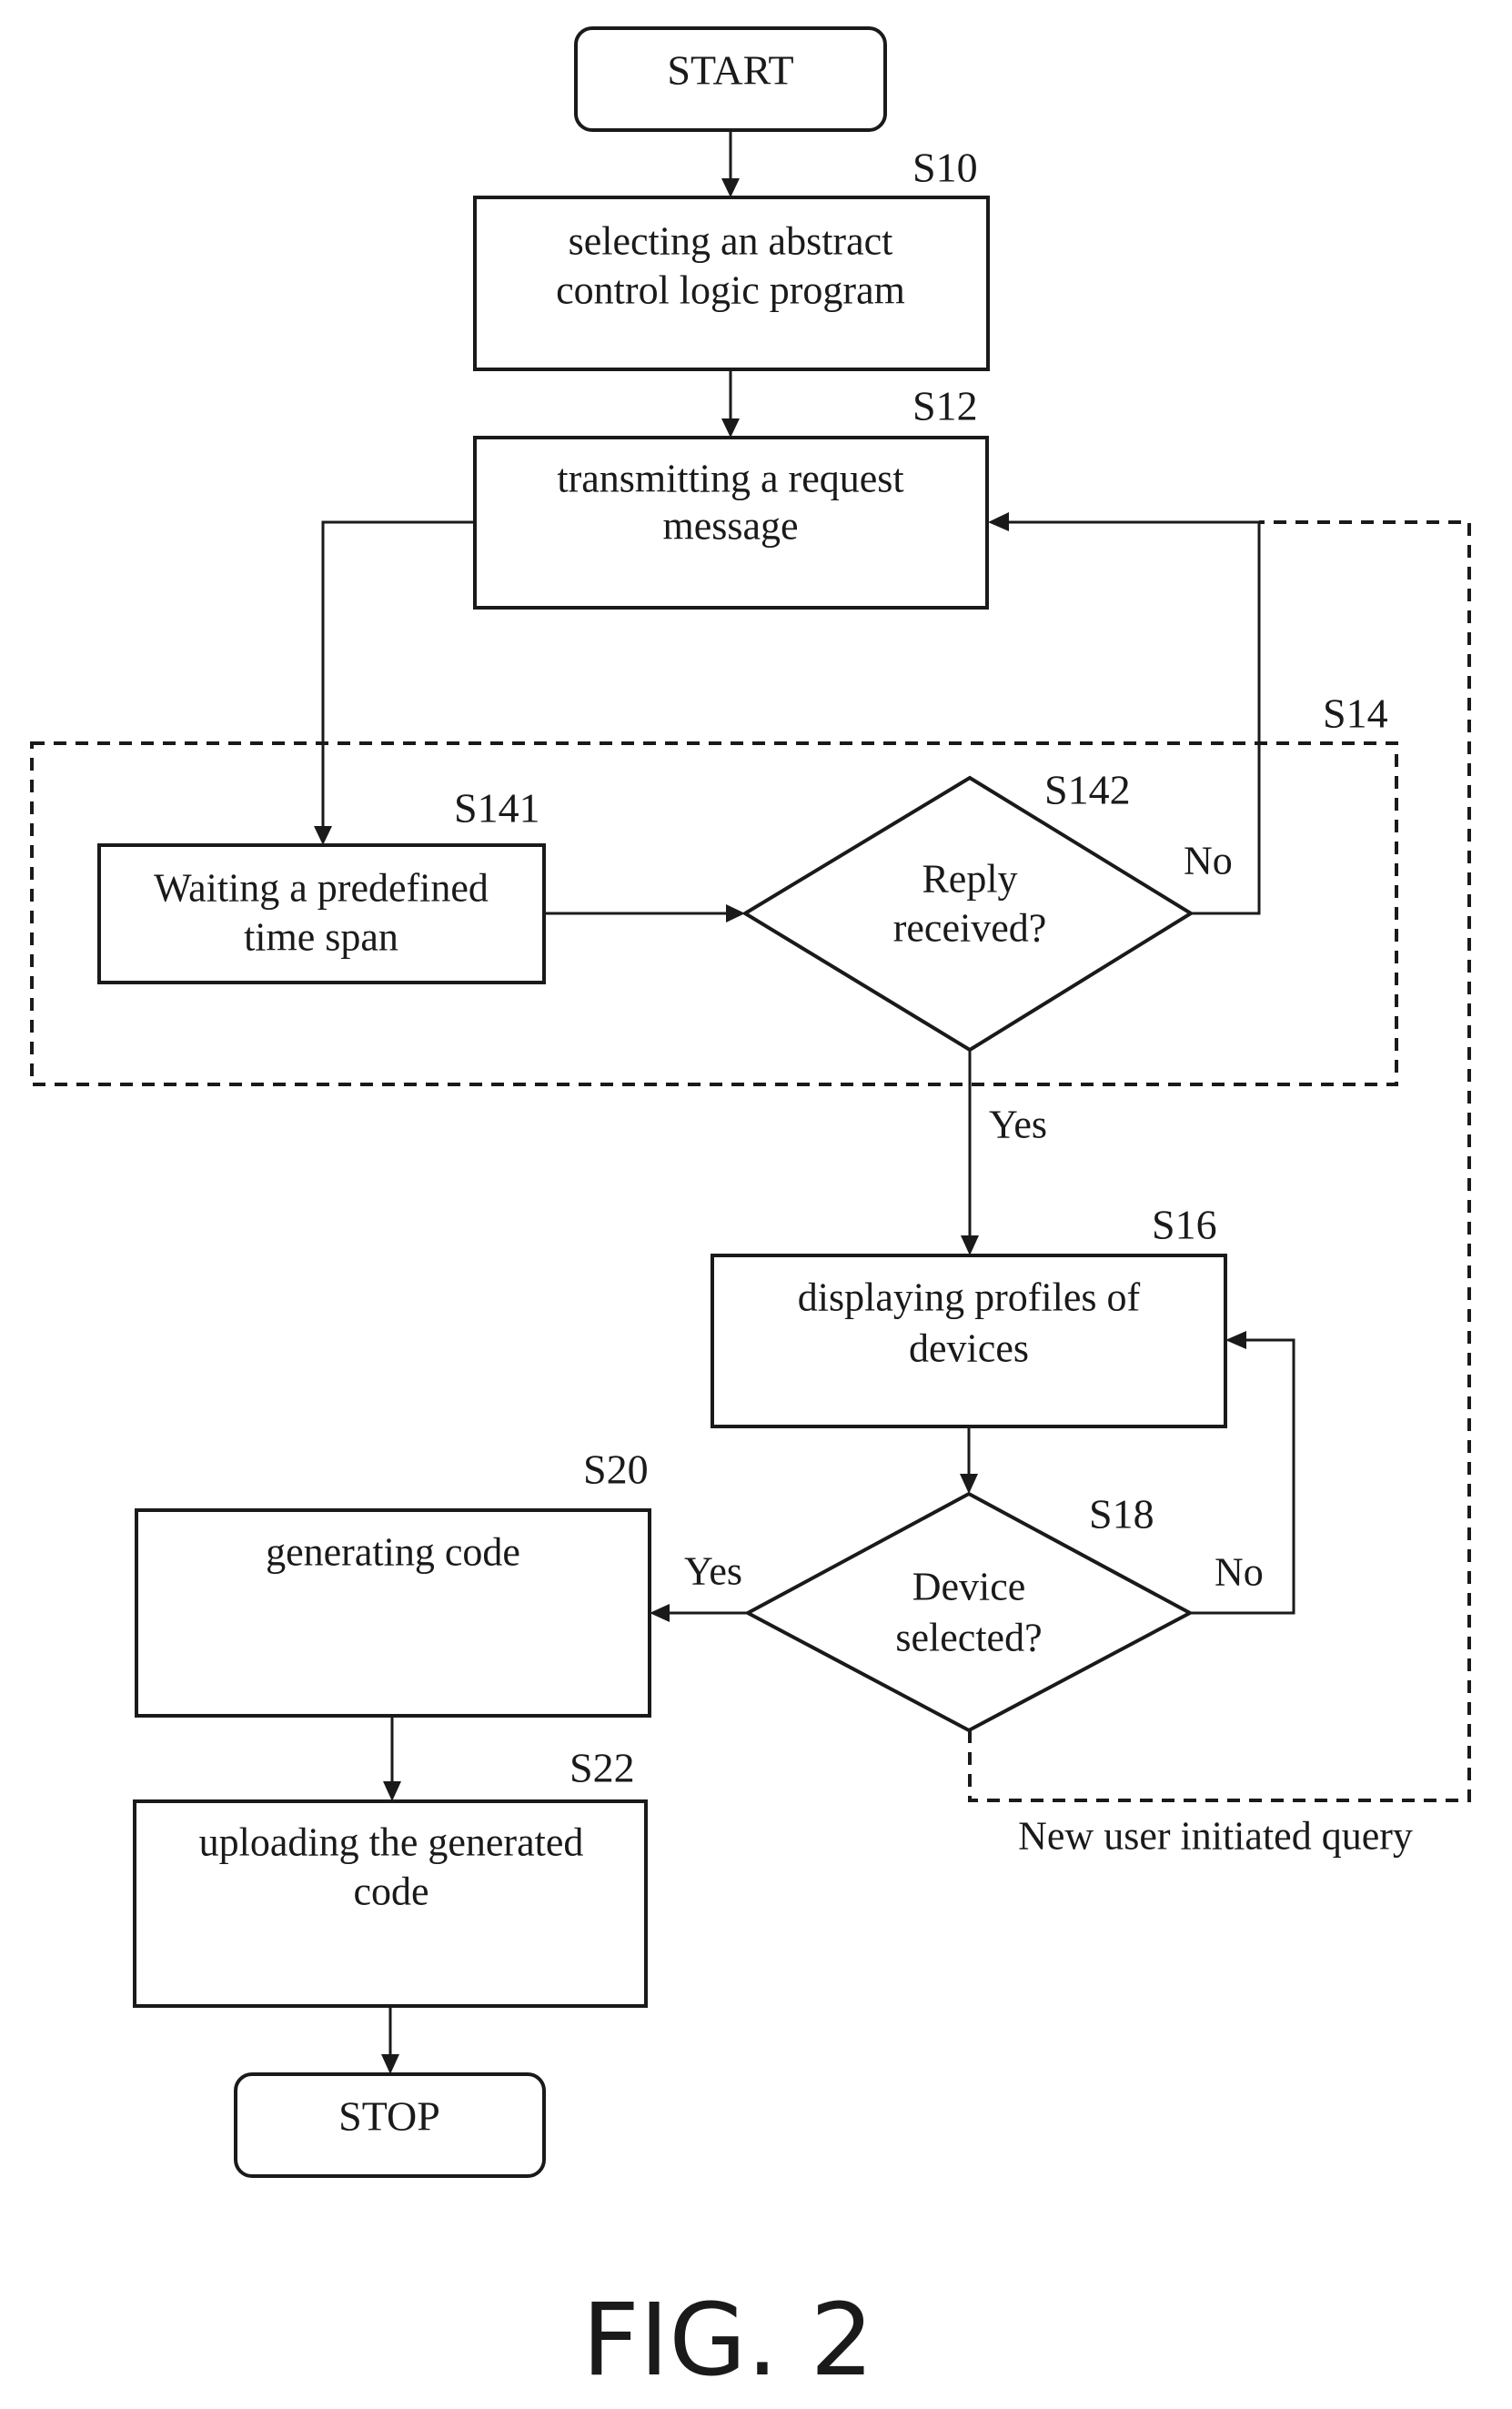  What do you see at coordinates (730, 527) in the screenshot?
I see `s12-text-line-2: message` at bounding box center [730, 527].